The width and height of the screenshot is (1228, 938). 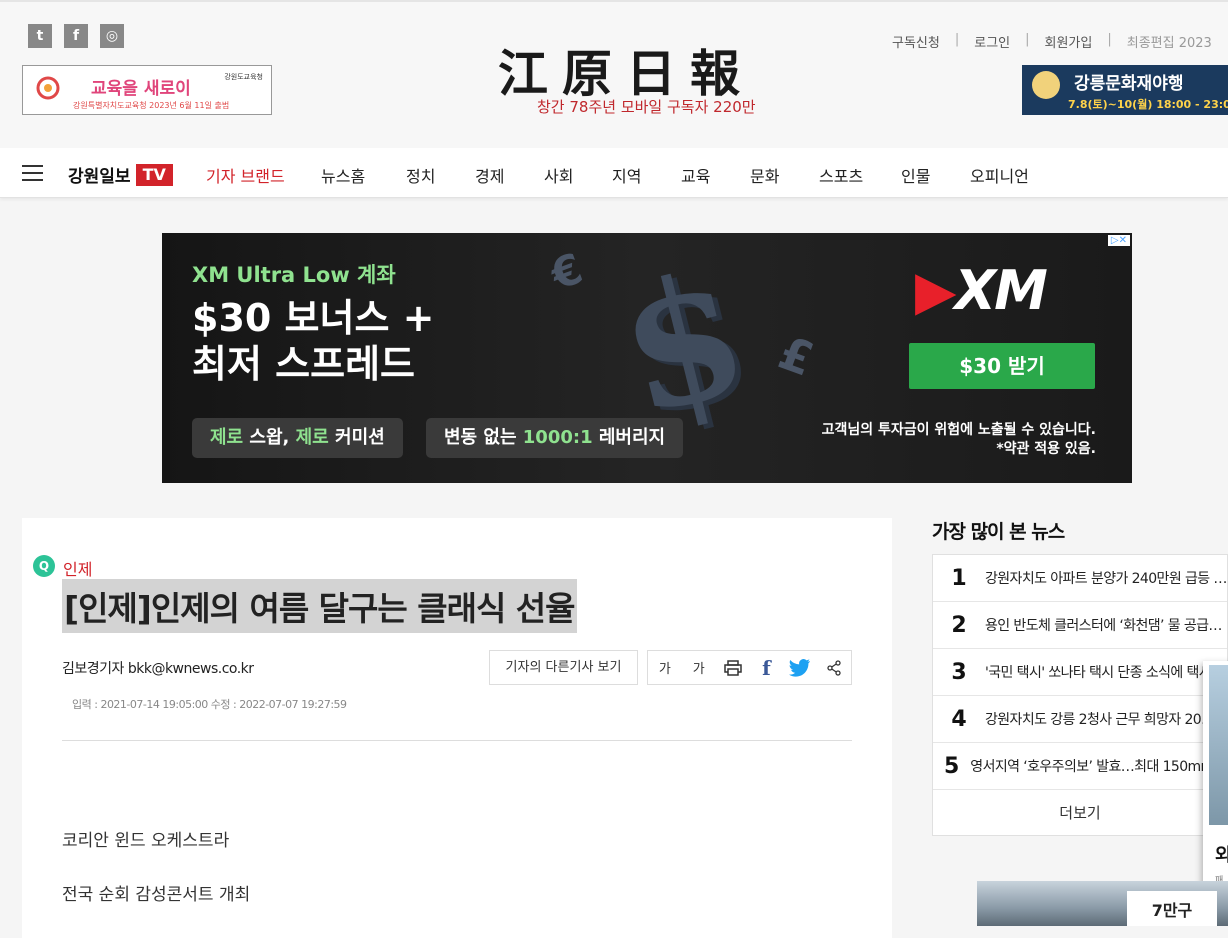 What do you see at coordinates (566, 271) in the screenshot?
I see `euro-icon: €` at bounding box center [566, 271].